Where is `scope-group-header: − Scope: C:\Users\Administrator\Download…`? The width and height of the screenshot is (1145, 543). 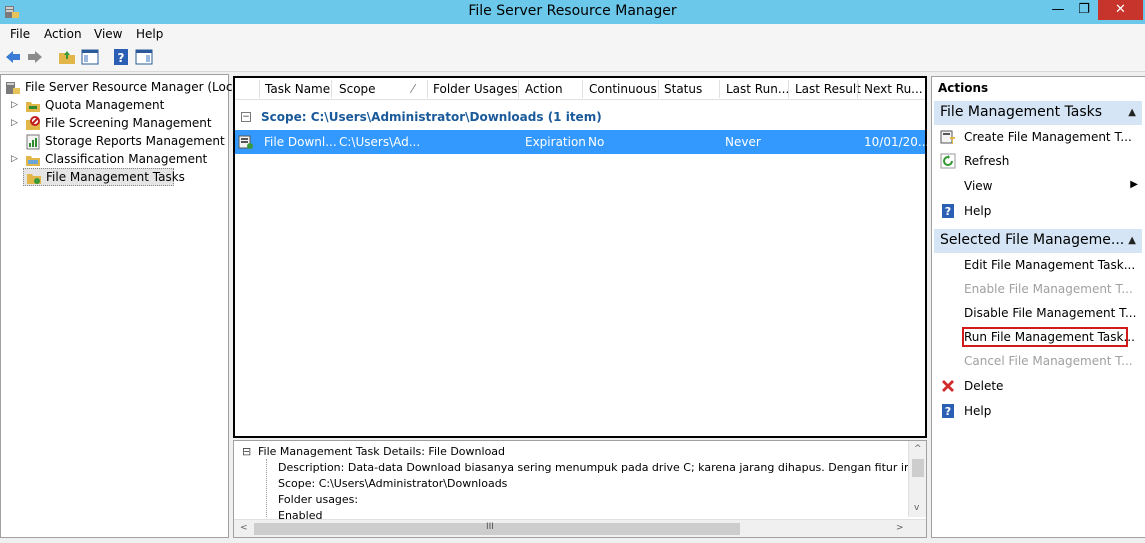 scope-group-header: − Scope: C:\Users\Administrator\Download… is located at coordinates (580, 117).